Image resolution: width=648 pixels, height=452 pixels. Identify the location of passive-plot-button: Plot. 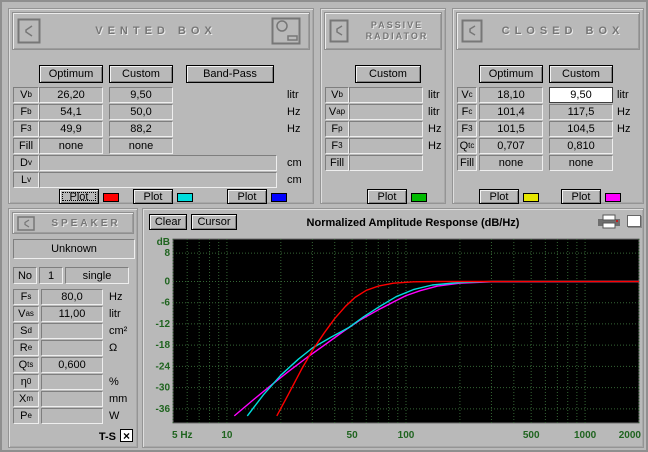
(387, 196).